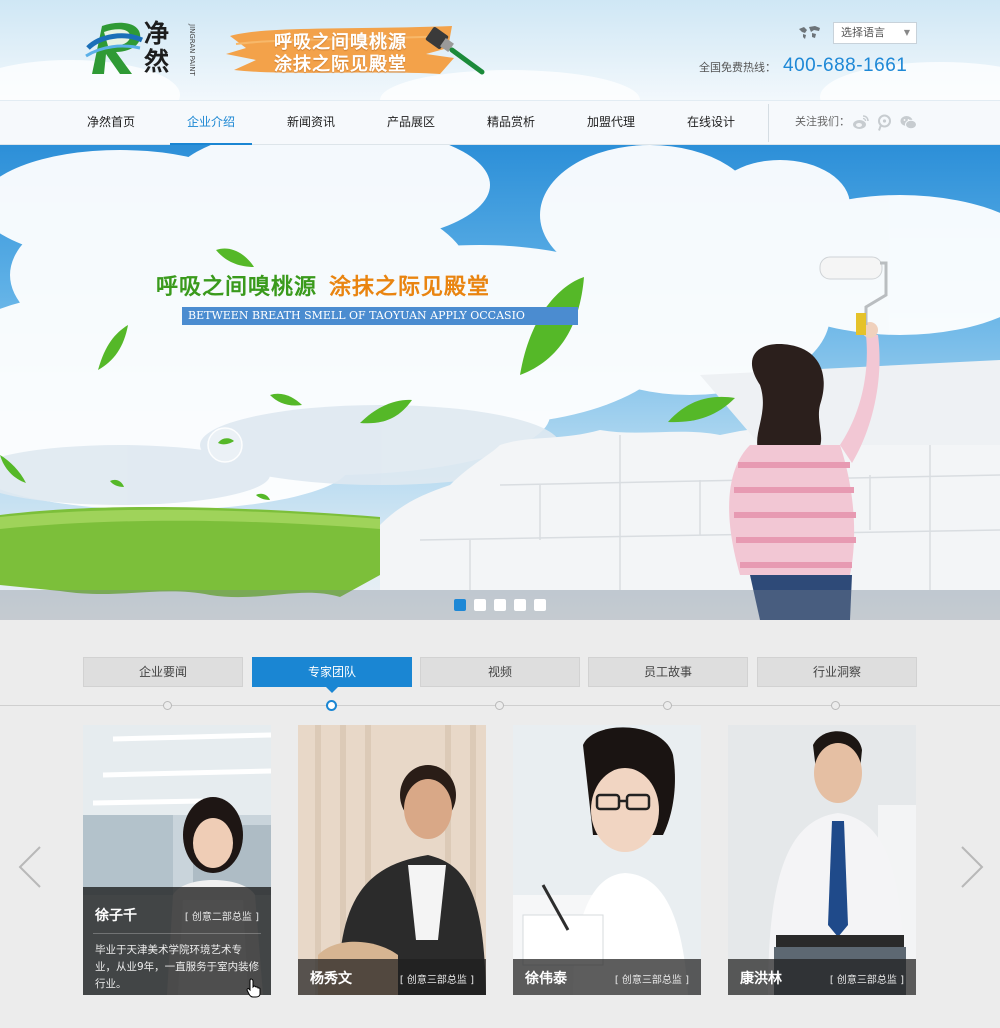  Describe the element at coordinates (737, 67) in the screenshot. I see `hotline-label: 全国免费热线：` at that location.